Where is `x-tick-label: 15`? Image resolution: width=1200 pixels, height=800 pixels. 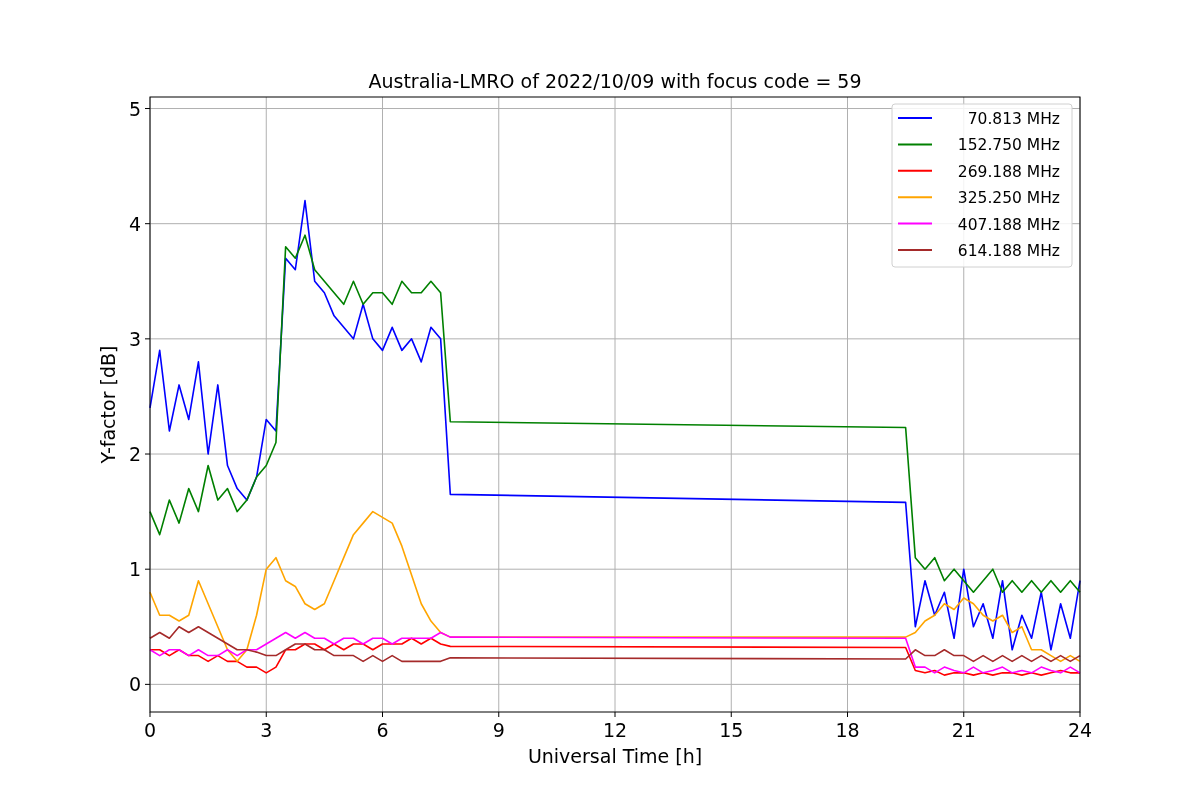
x-tick-label: 15 is located at coordinates (731, 730).